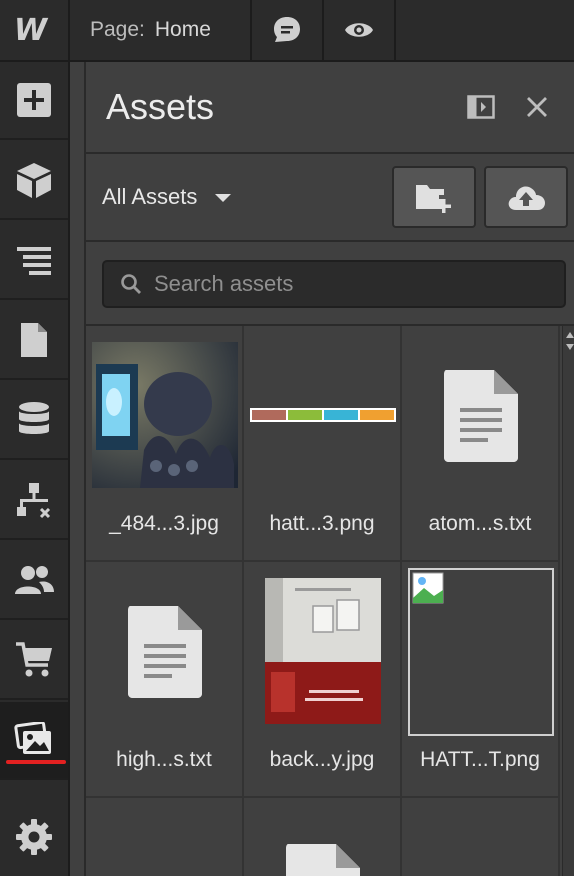  What do you see at coordinates (568, 601) in the screenshot?
I see `scrollbar` at bounding box center [568, 601].